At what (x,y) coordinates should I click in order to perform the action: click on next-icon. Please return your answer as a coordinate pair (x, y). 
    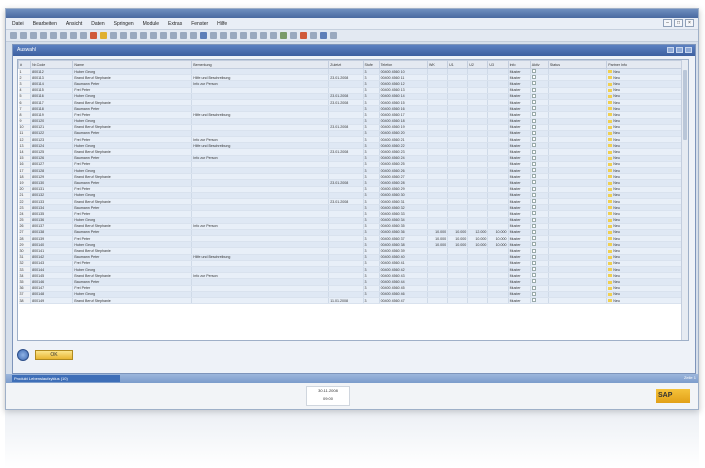
    Looking at the image, I should click on (143, 35).